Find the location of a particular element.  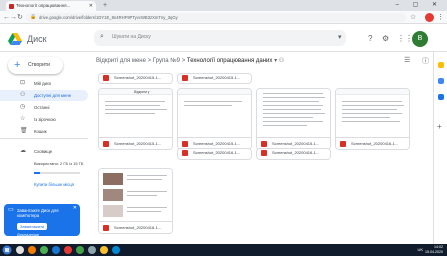

thumb-photo is located at coordinates (113, 179).